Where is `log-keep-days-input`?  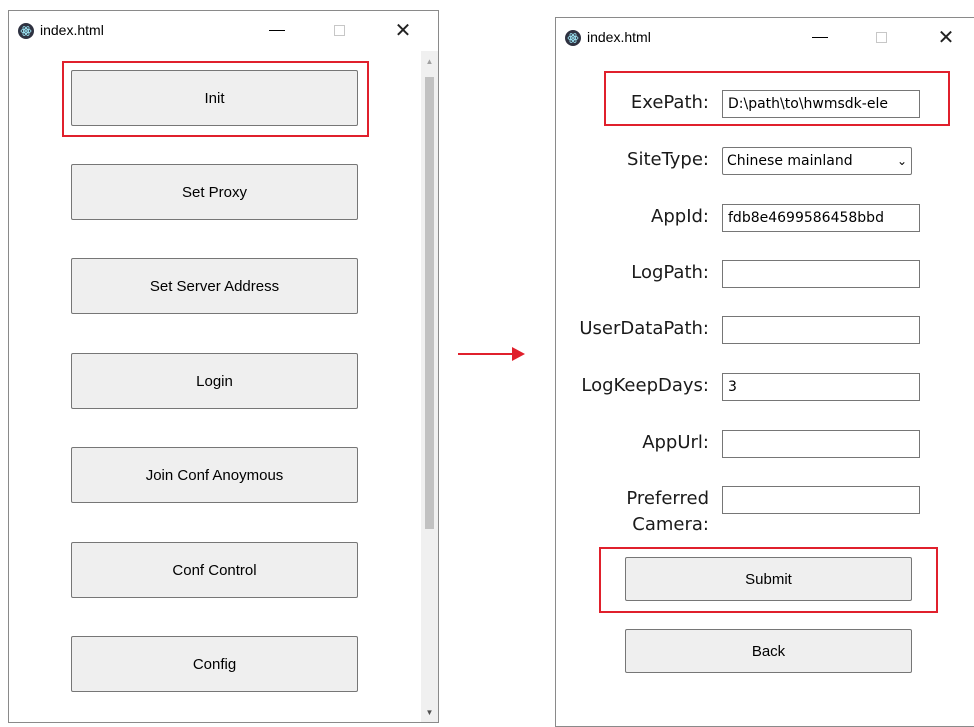 log-keep-days-input is located at coordinates (821, 387).